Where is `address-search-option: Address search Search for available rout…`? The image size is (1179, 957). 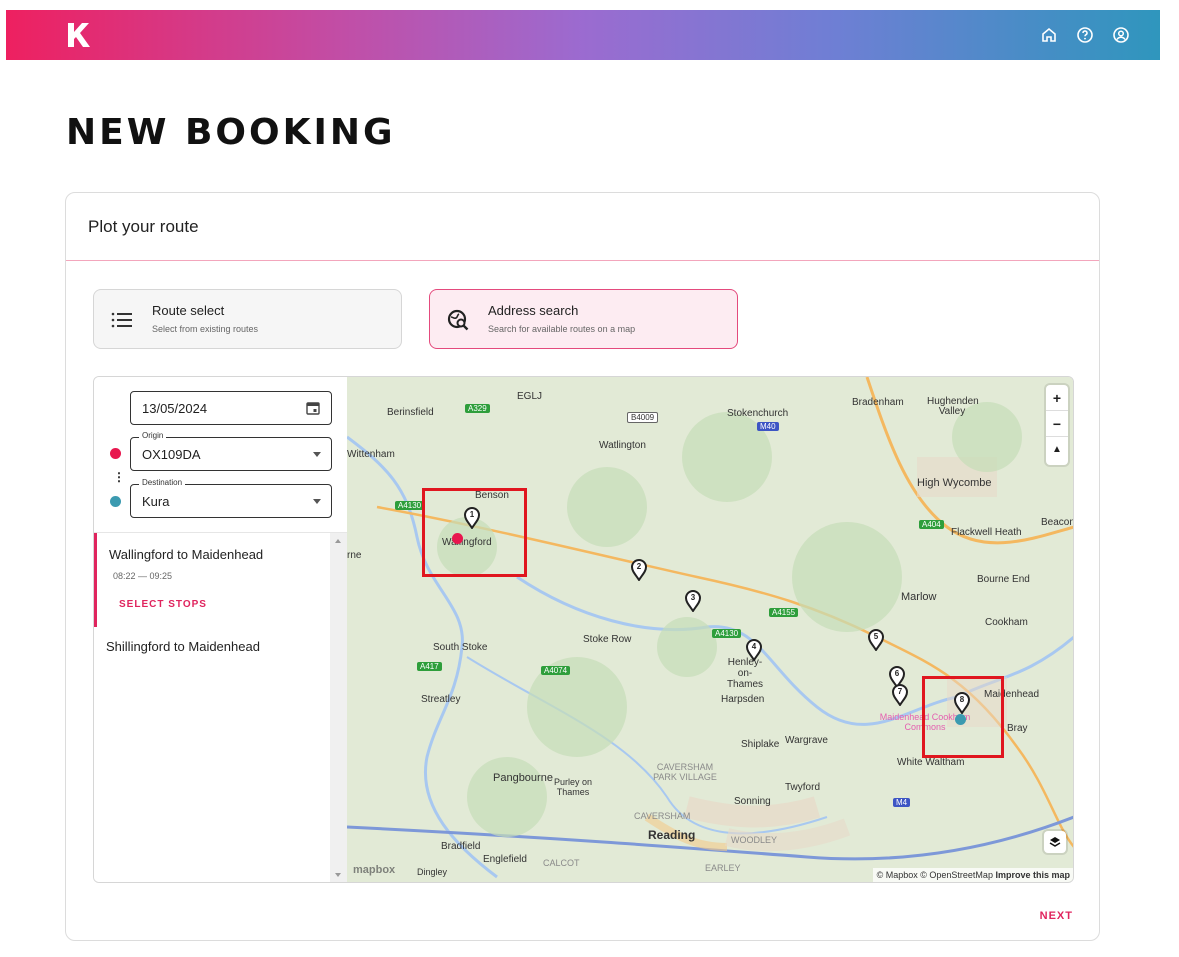
address-search-option: Address search Search for available rout… is located at coordinates (583, 319).